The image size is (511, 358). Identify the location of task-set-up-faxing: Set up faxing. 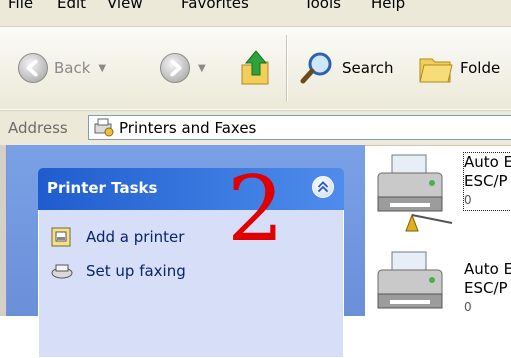
(118, 271).